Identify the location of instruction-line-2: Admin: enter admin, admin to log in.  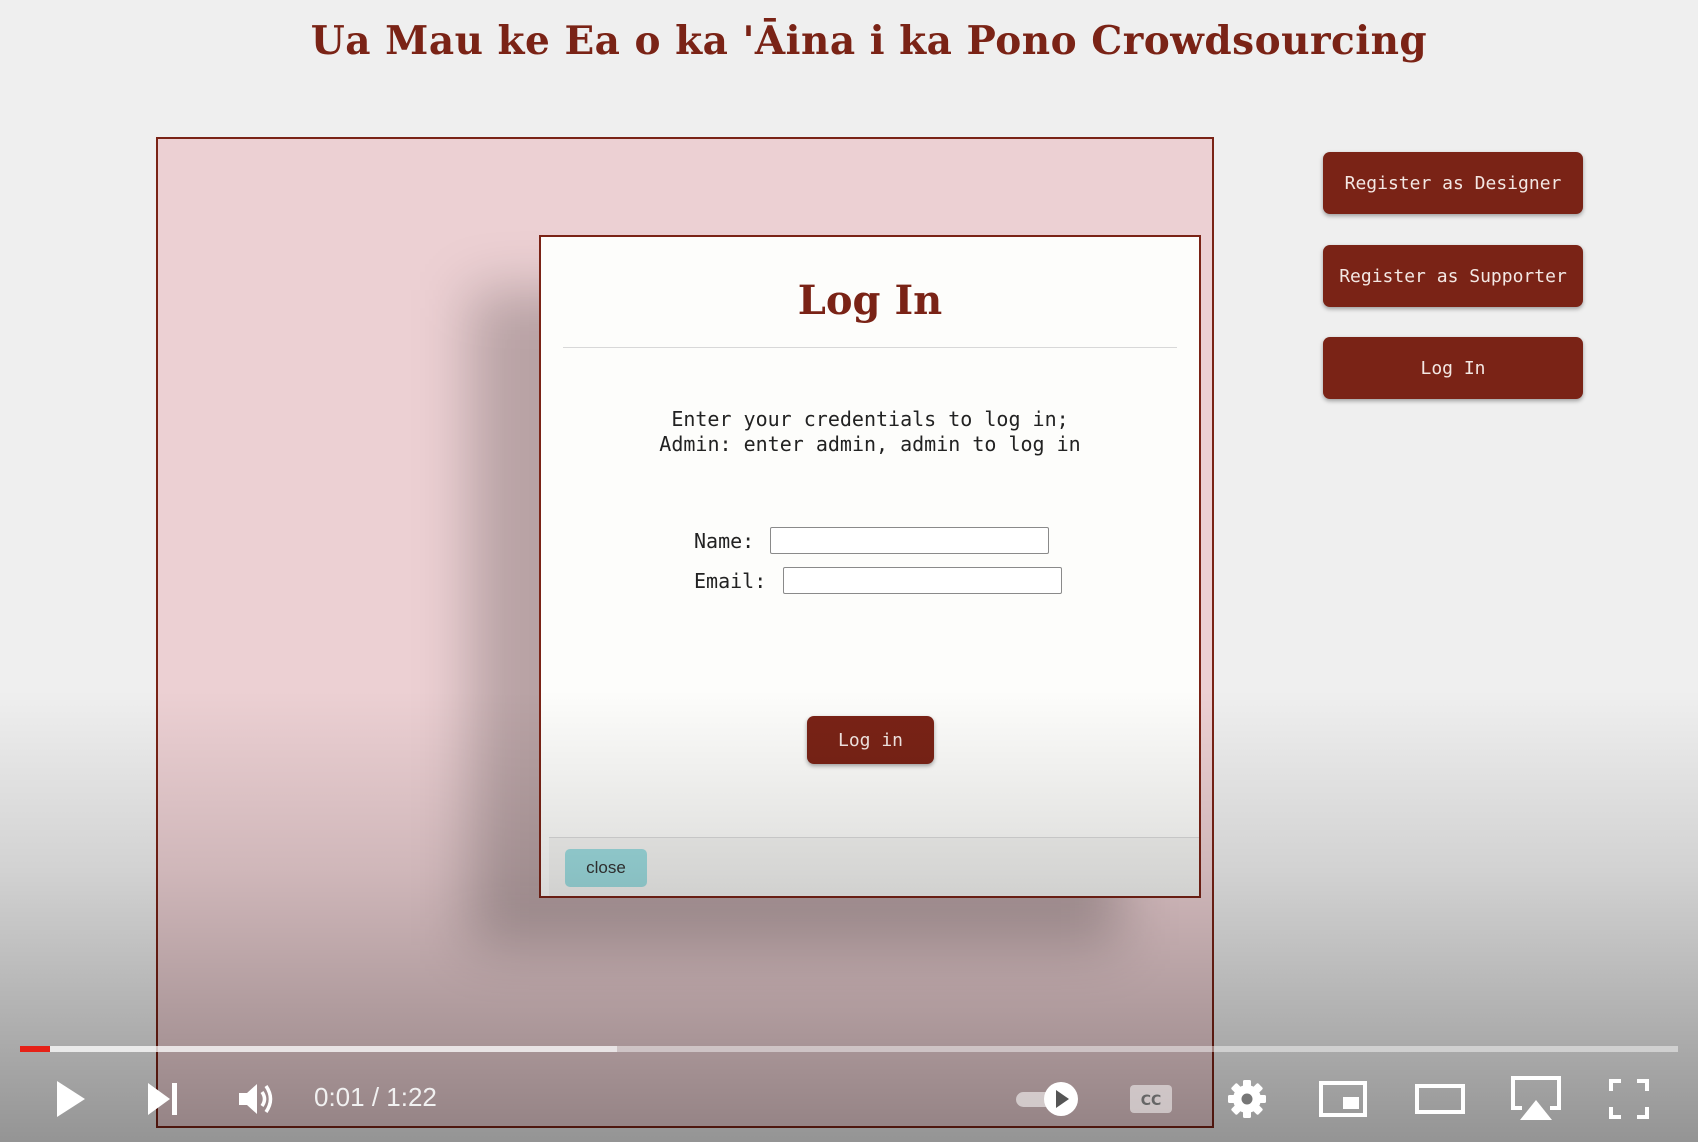
(870, 444).